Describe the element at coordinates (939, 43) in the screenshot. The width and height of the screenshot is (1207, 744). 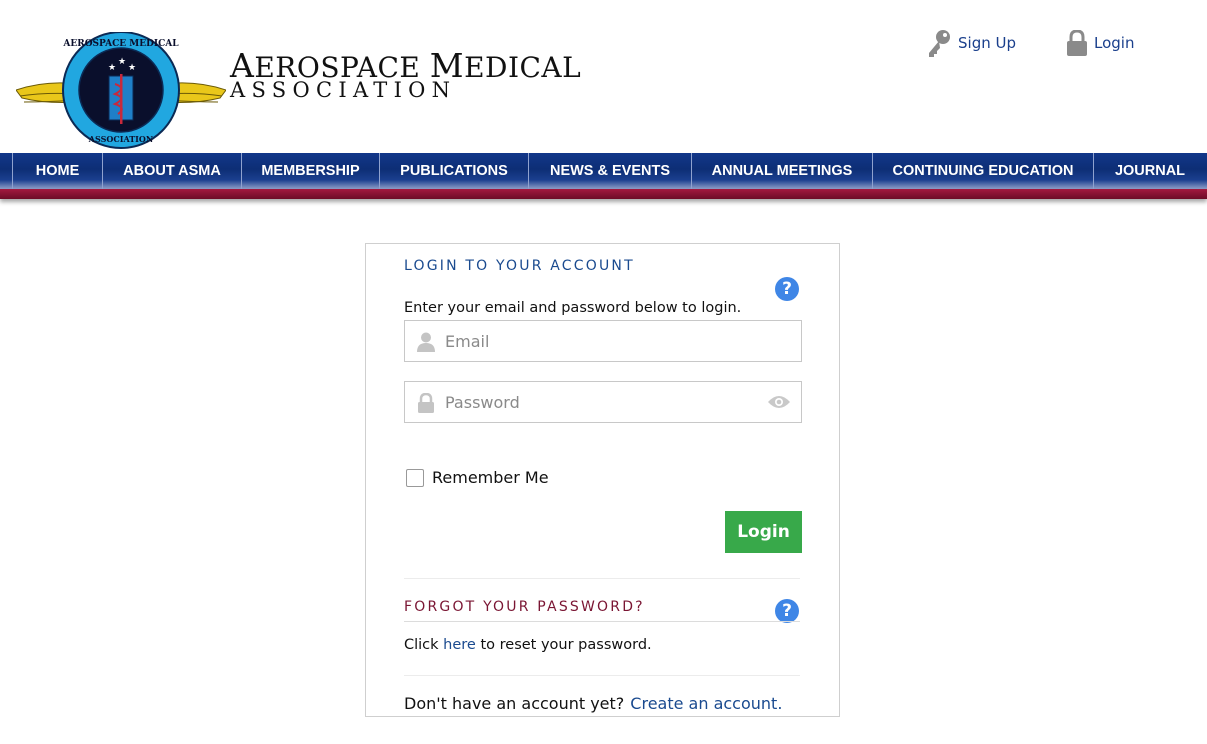
I see `key-icon` at that location.